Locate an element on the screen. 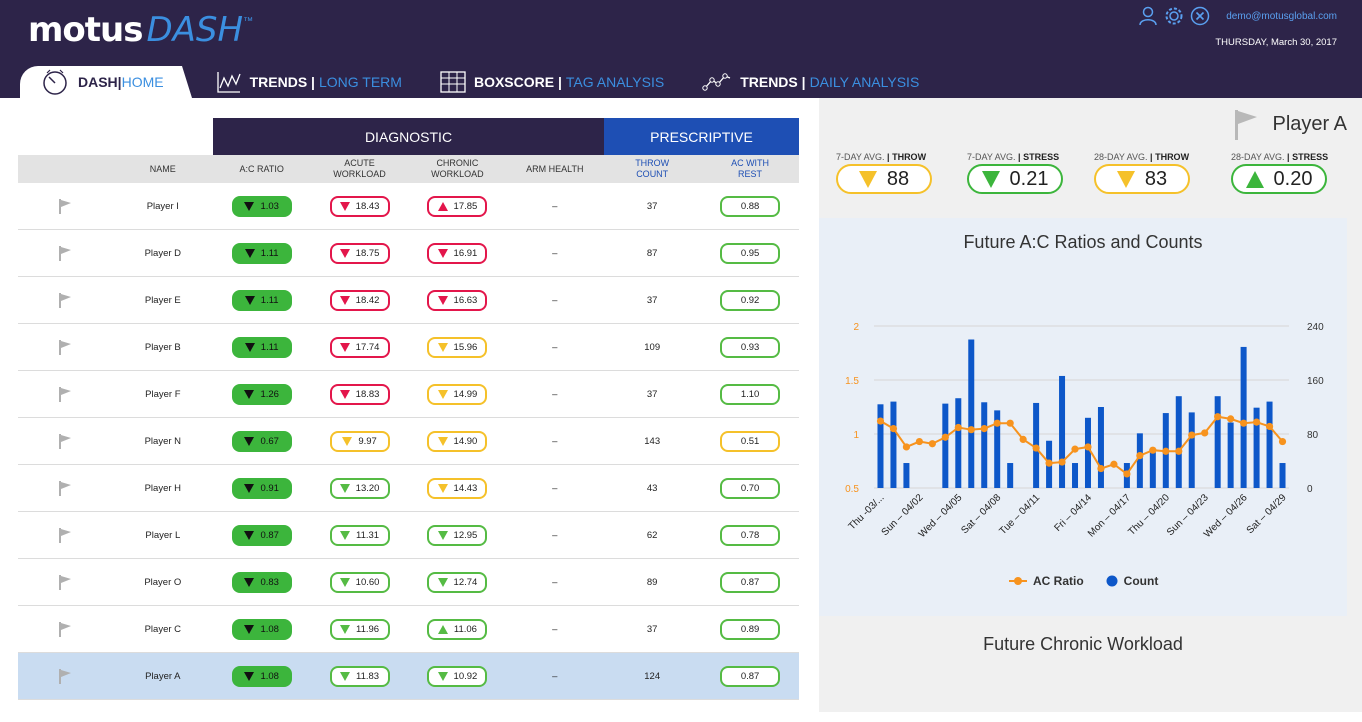 This screenshot has width=1362, height=722. user-profile-icon is located at coordinates (1148, 16).